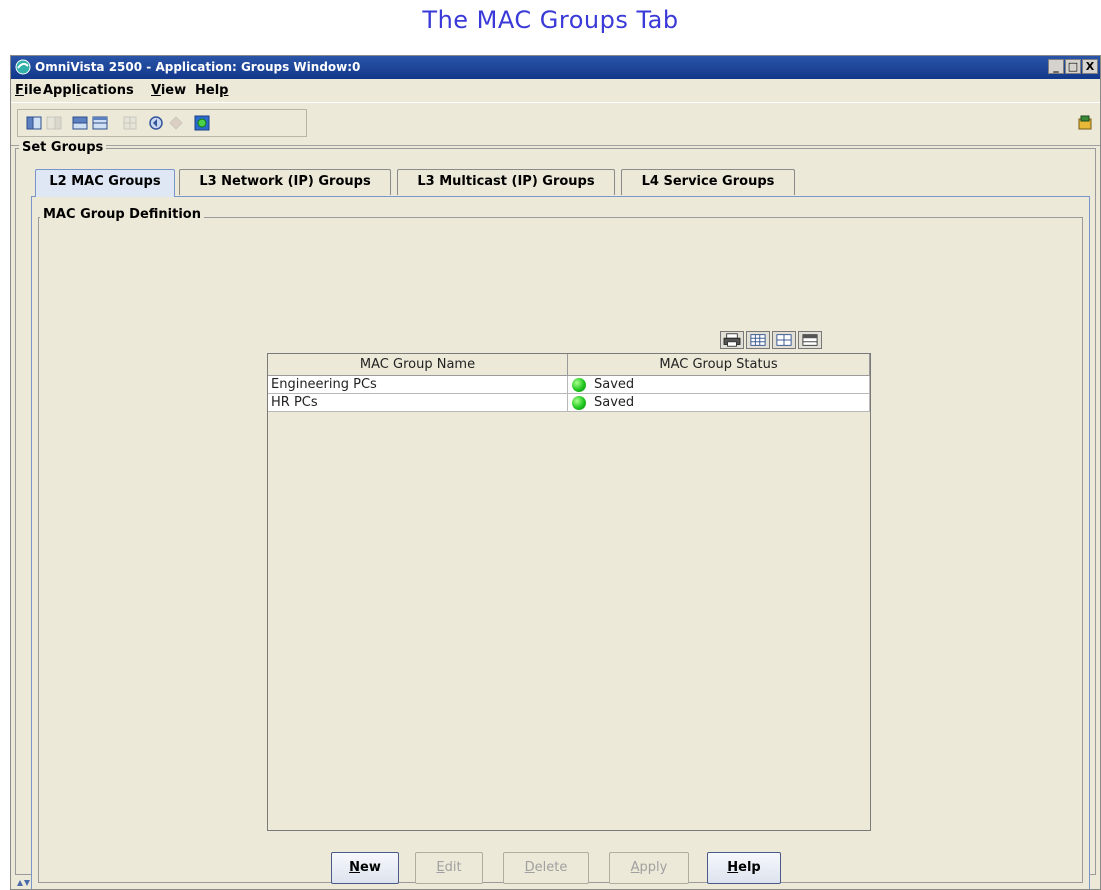 This screenshot has width=1101, height=890. Describe the element at coordinates (771, 340) in the screenshot. I see `table-toolbar` at that location.